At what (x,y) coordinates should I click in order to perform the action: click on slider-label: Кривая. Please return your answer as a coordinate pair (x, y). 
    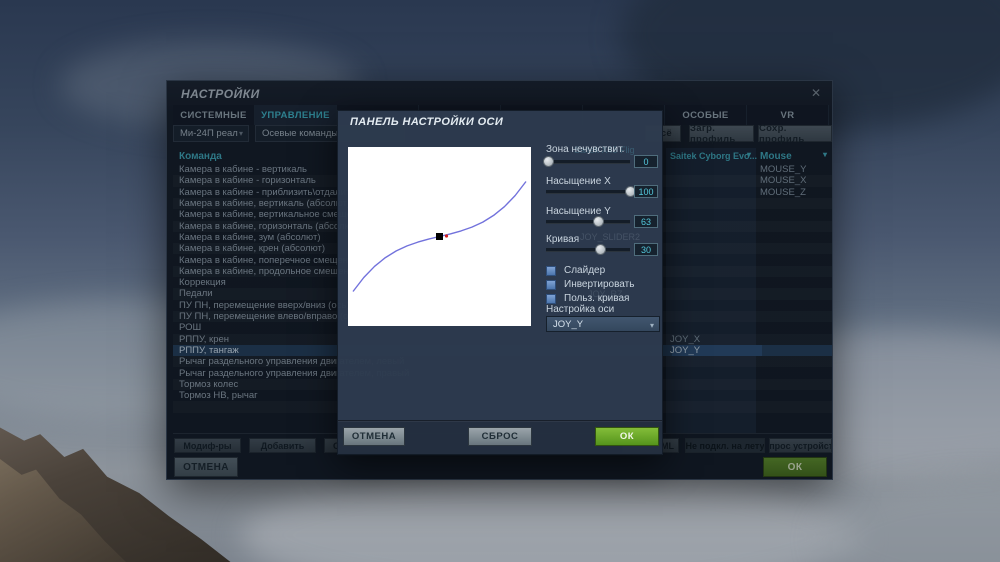
    Looking at the image, I should click on (563, 239).